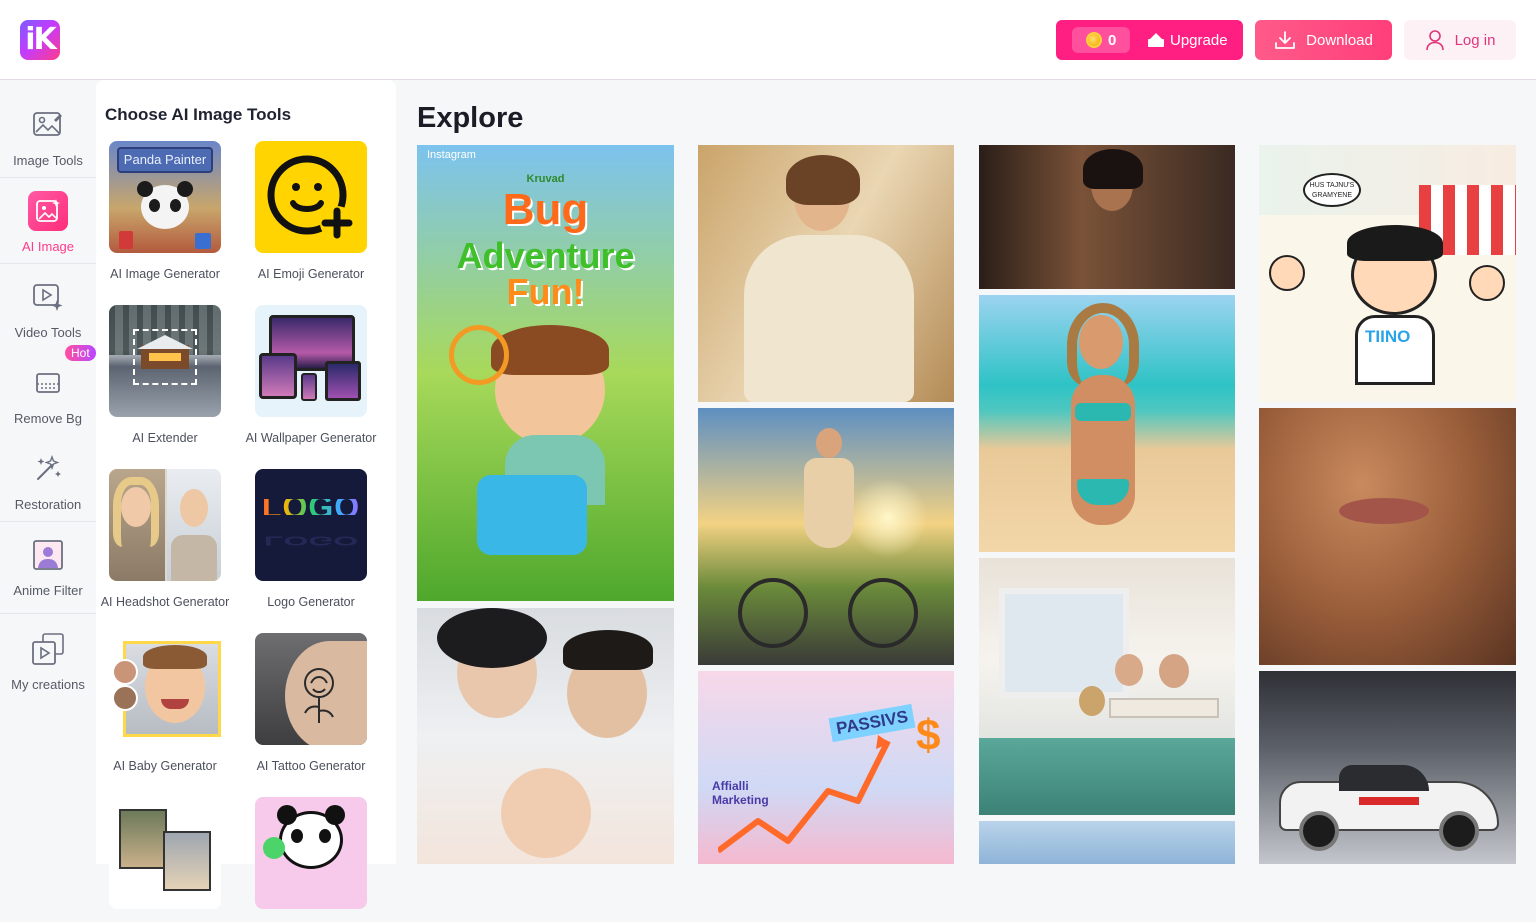  What do you see at coordinates (928, 735) in the screenshot?
I see `dollar-symbol: $` at bounding box center [928, 735].